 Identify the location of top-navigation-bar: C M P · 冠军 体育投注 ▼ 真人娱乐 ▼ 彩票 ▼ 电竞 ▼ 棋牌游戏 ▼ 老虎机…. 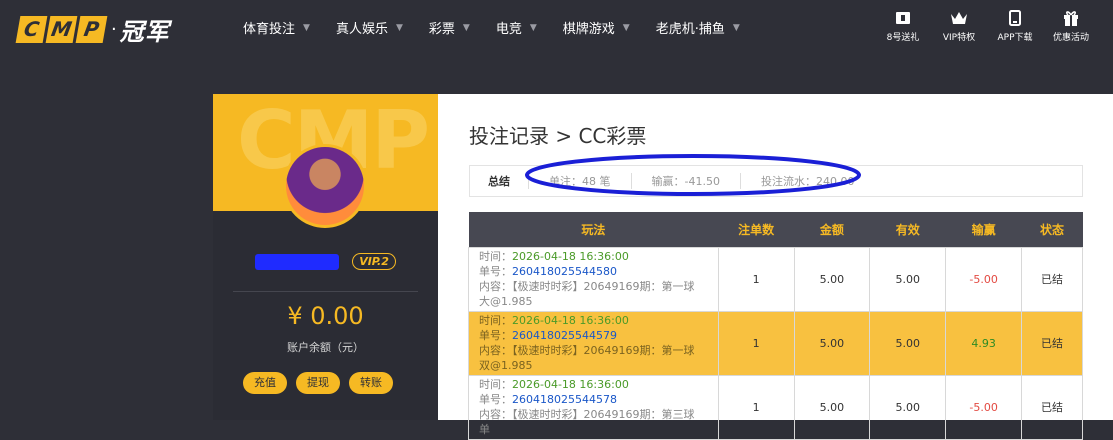
(556, 26).